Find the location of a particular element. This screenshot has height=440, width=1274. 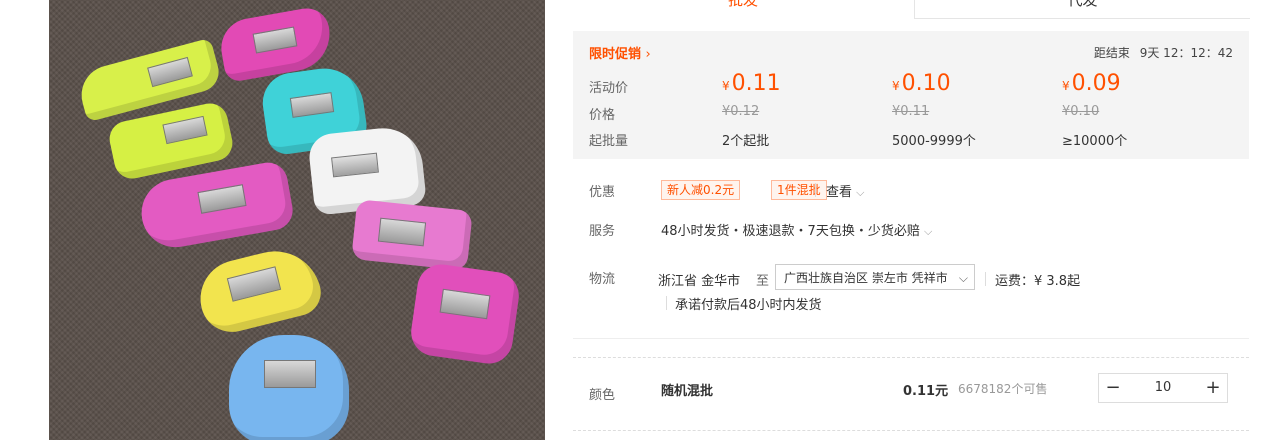

logistics-label: 物流 is located at coordinates (602, 279).